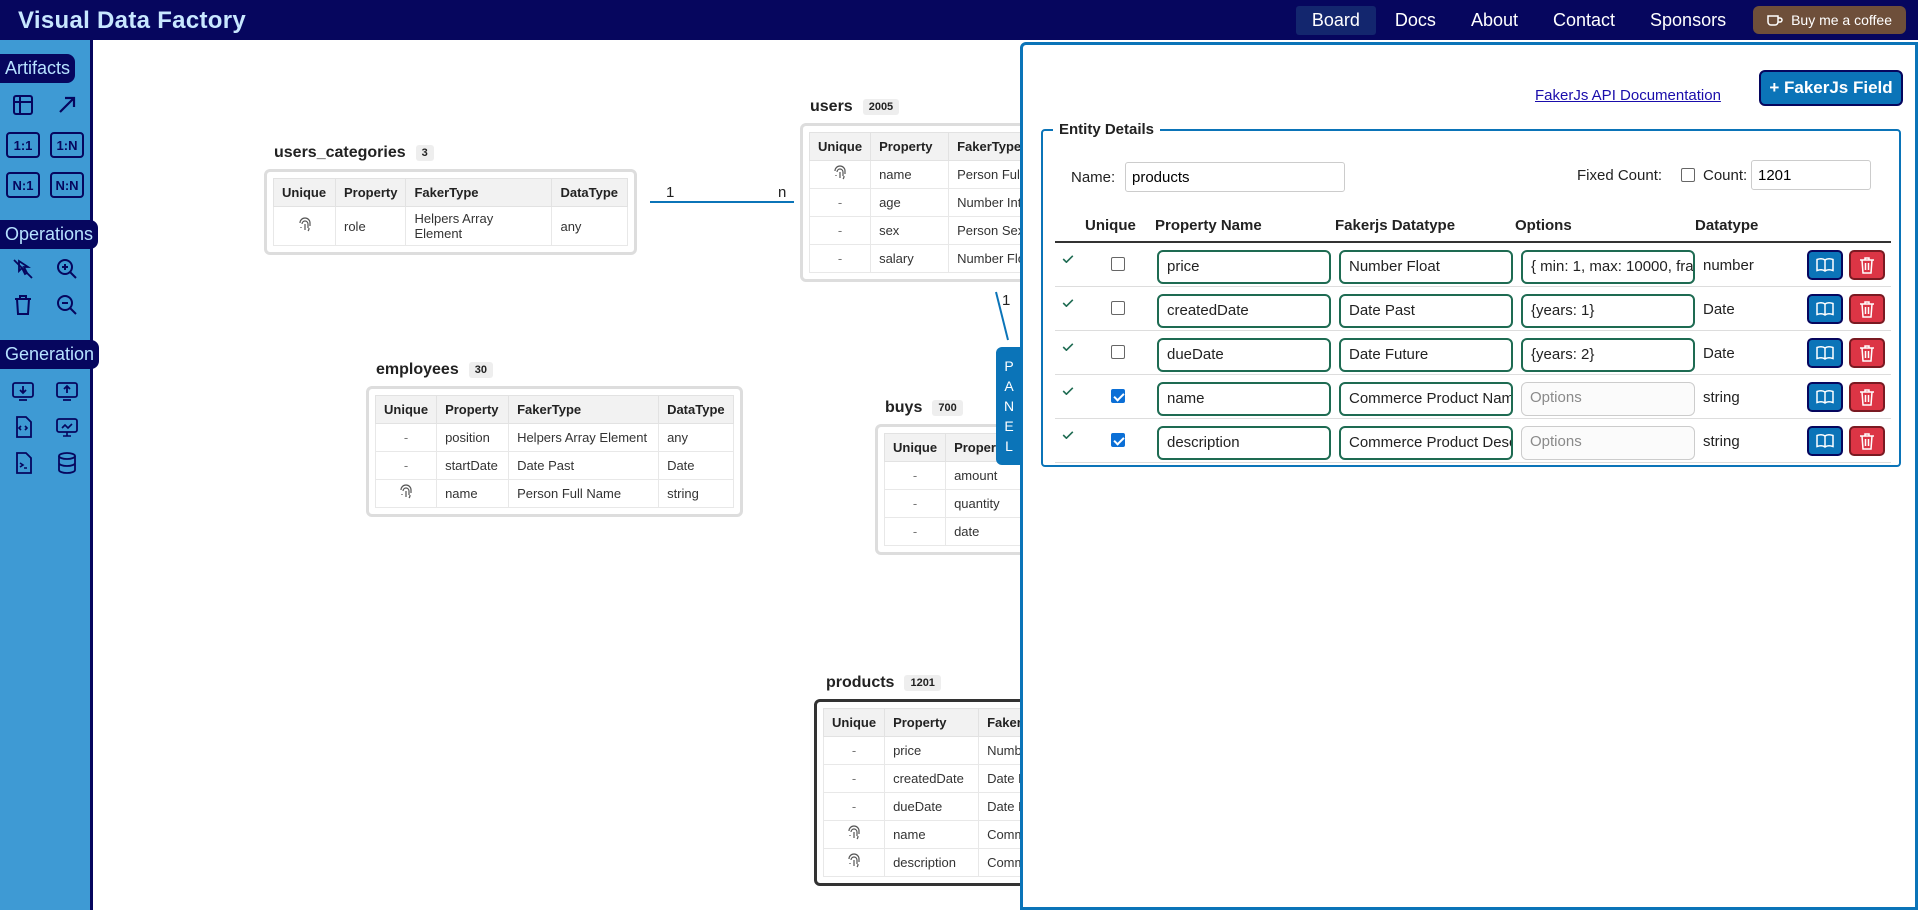 This screenshot has height=910, width=1918. What do you see at coordinates (1244, 355) in the screenshot?
I see `property-name-input: dueDate` at bounding box center [1244, 355].